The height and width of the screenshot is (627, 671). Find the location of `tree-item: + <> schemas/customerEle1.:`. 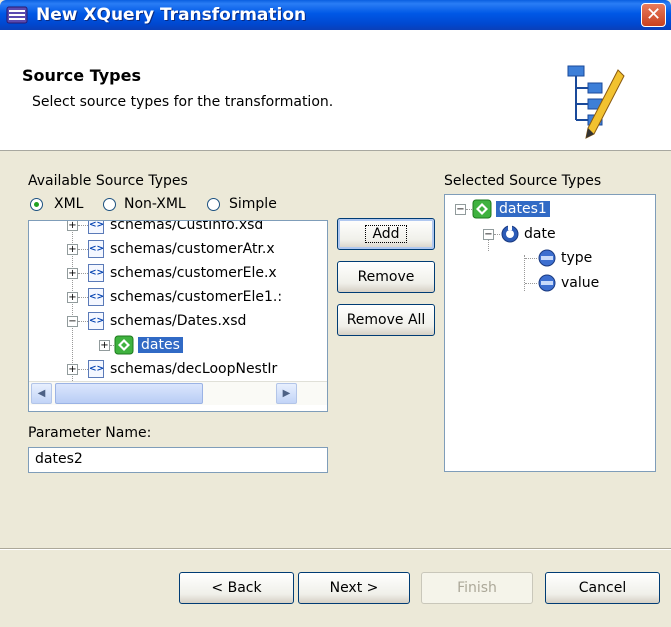

tree-item: + <> schemas/customerEle1.: is located at coordinates (174, 297).